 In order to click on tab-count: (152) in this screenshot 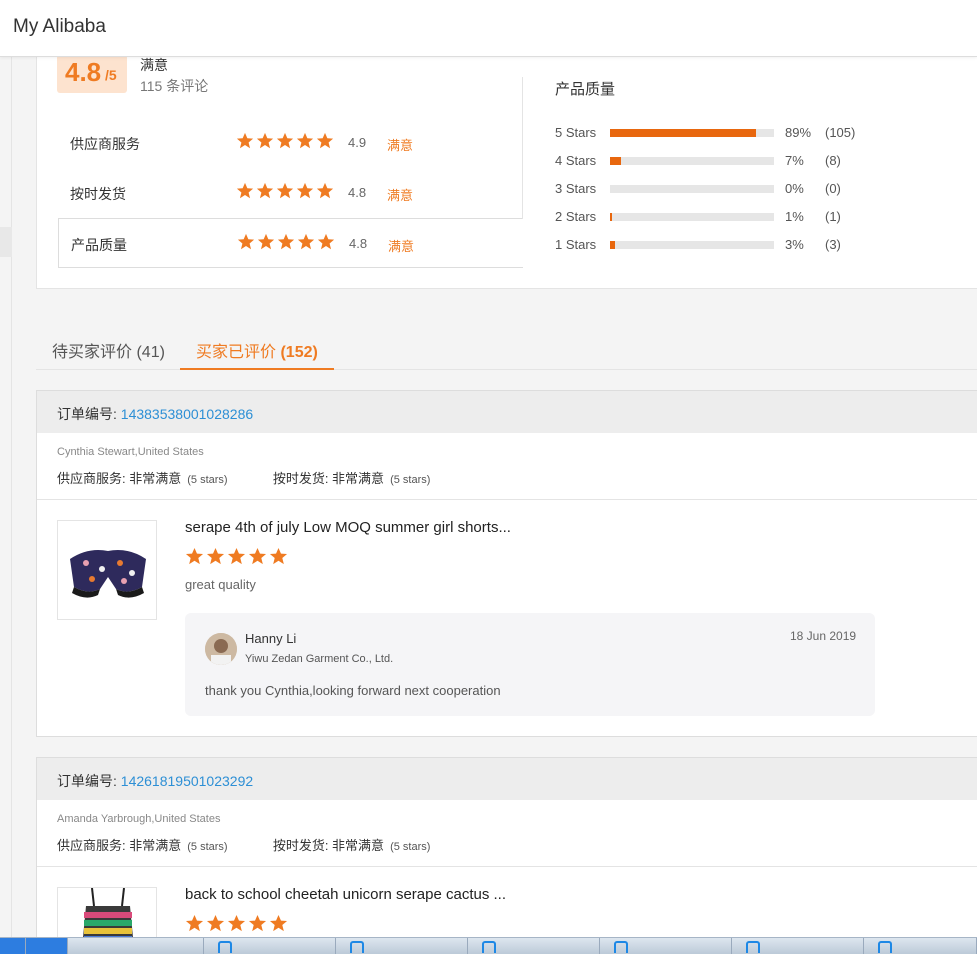, I will do `click(299, 352)`.